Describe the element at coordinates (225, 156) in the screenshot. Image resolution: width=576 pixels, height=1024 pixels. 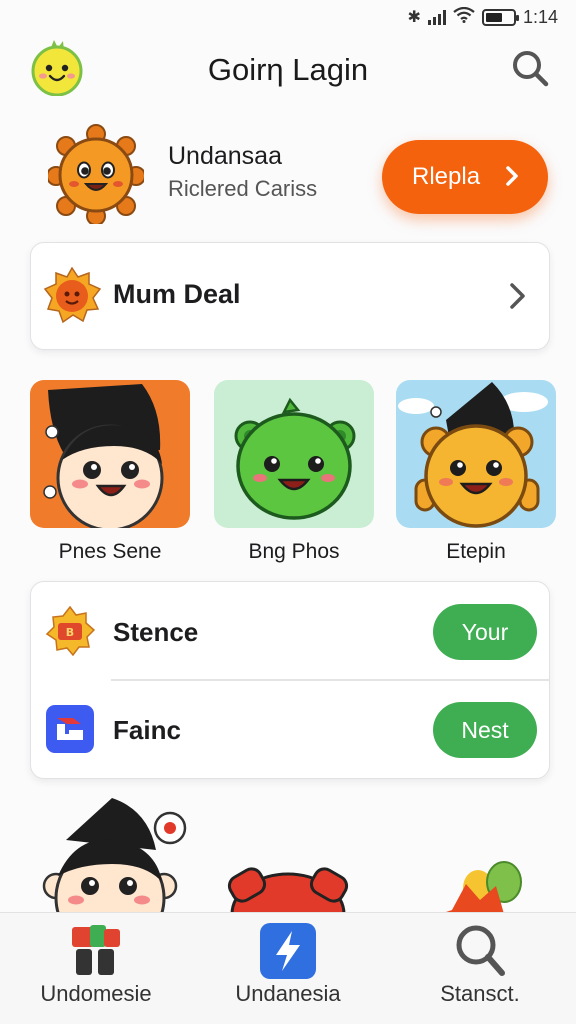
I see `profile-name: Undansaa` at that location.